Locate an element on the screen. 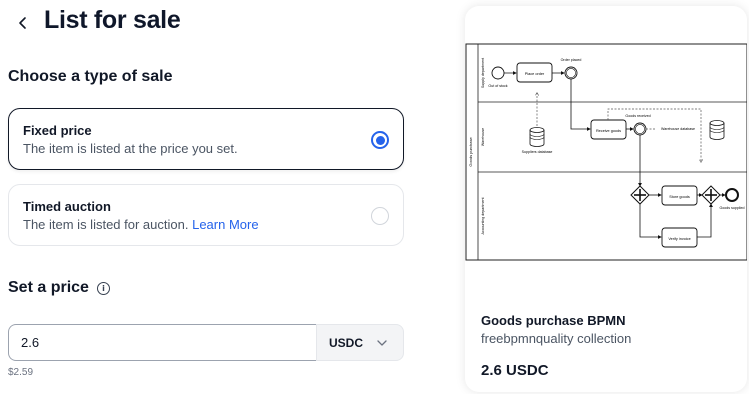  lane-label: Accounting department is located at coordinates (483, 216).